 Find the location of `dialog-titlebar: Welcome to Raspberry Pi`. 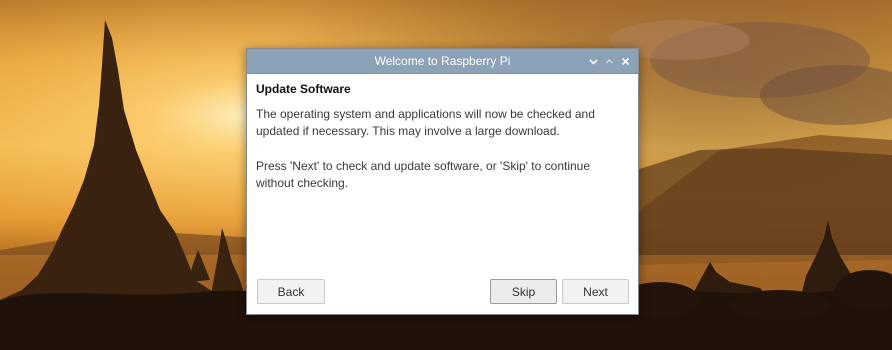

dialog-titlebar: Welcome to Raspberry Pi is located at coordinates (442, 61).